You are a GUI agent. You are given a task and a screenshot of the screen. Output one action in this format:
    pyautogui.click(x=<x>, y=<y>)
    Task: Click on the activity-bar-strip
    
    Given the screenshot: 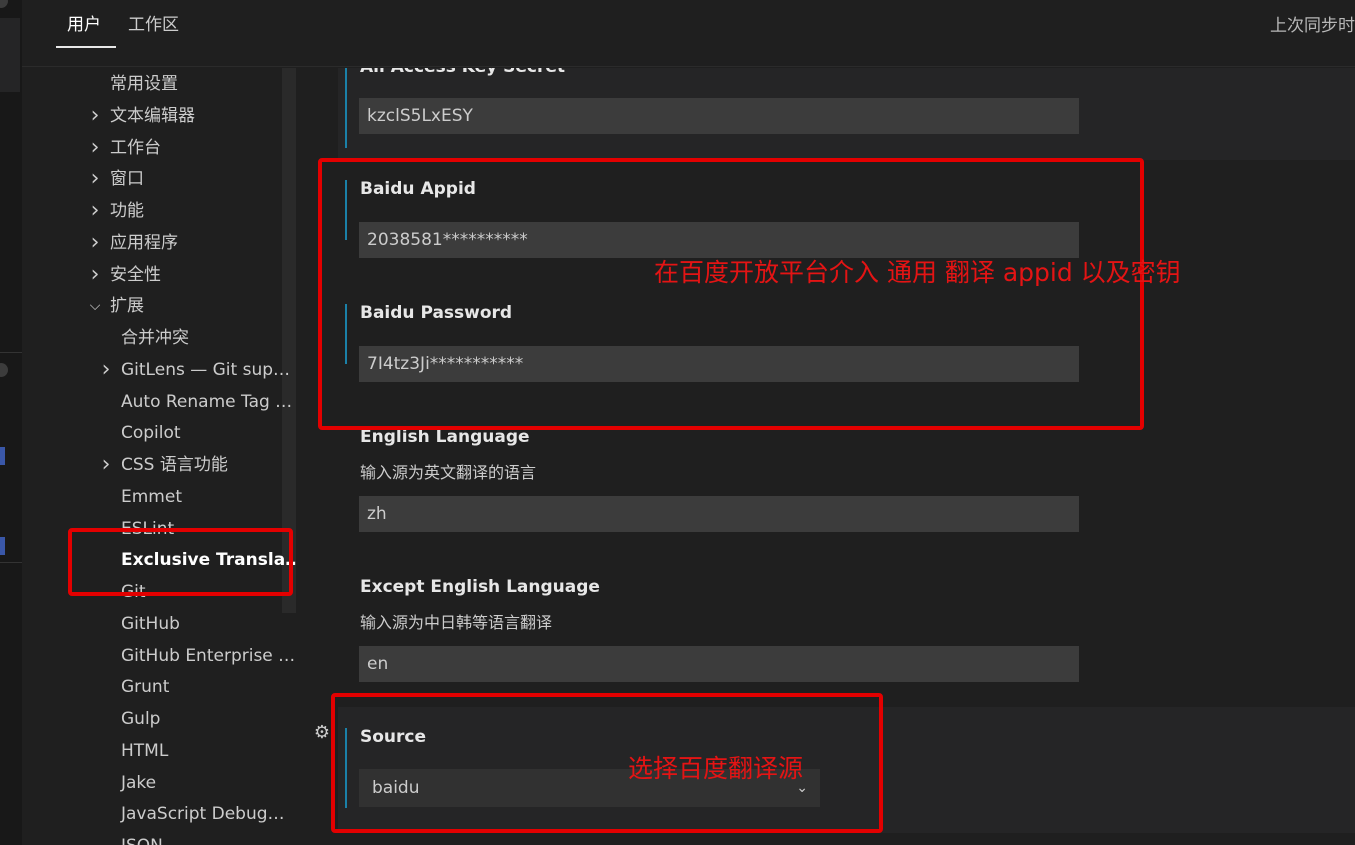 What is the action you would take?
    pyautogui.click(x=10, y=55)
    